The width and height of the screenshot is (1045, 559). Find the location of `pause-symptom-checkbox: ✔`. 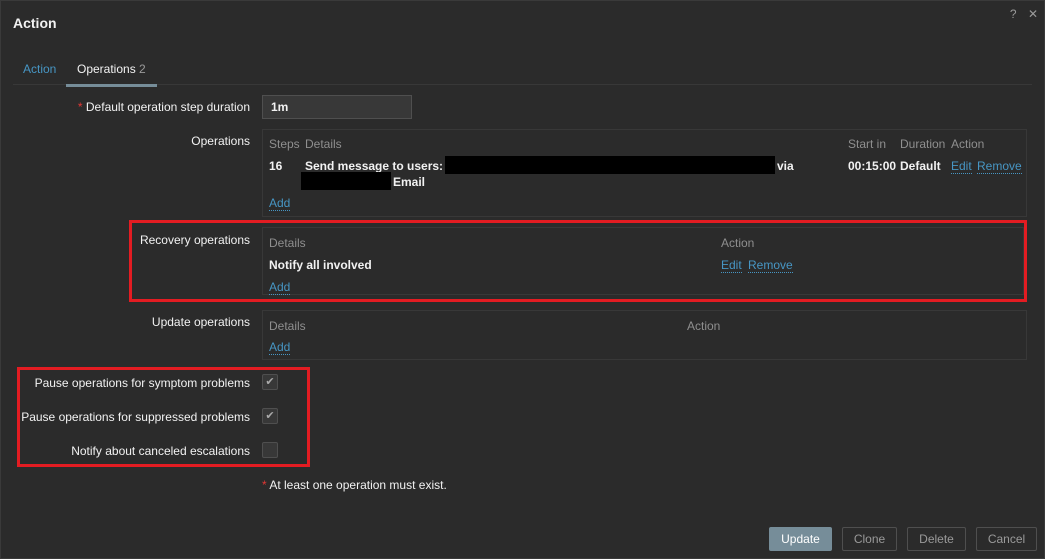

pause-symptom-checkbox: ✔ is located at coordinates (270, 382).